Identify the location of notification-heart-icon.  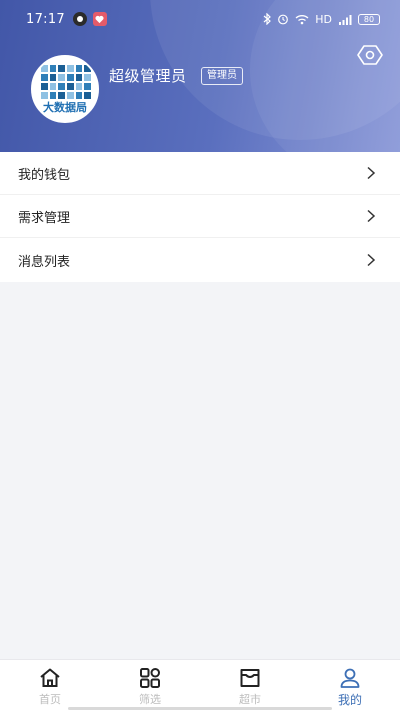
(99, 19).